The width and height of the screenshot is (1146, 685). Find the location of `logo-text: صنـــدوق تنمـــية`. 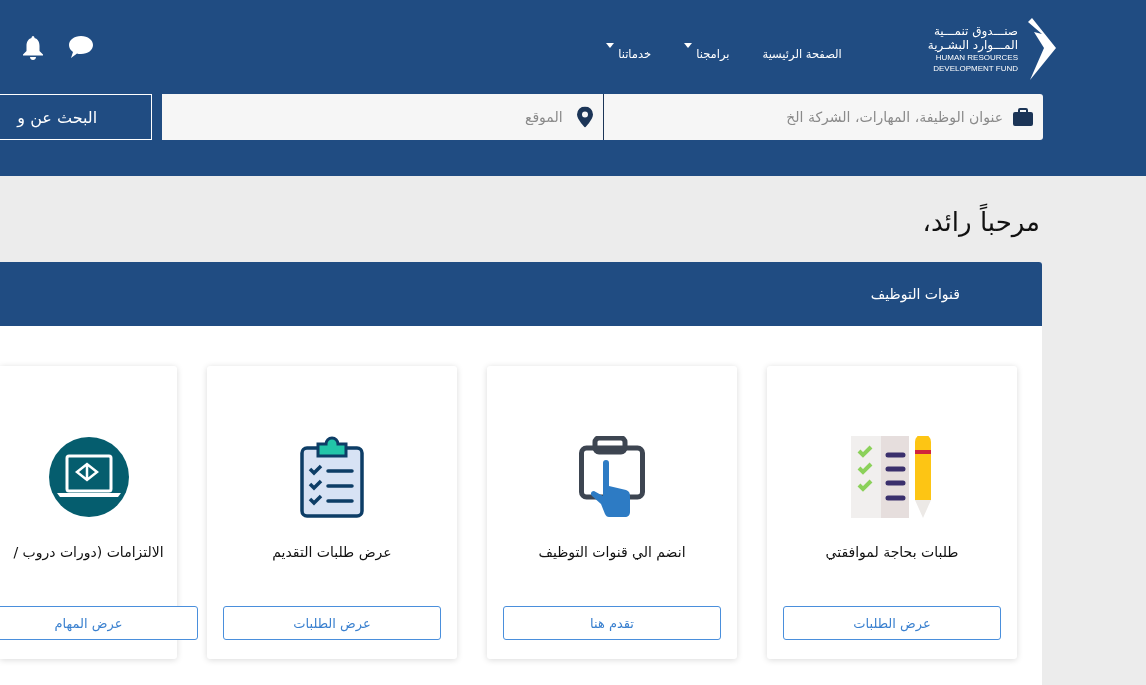

logo-text: صنـــدوق تنمـــية is located at coordinates (975, 31).